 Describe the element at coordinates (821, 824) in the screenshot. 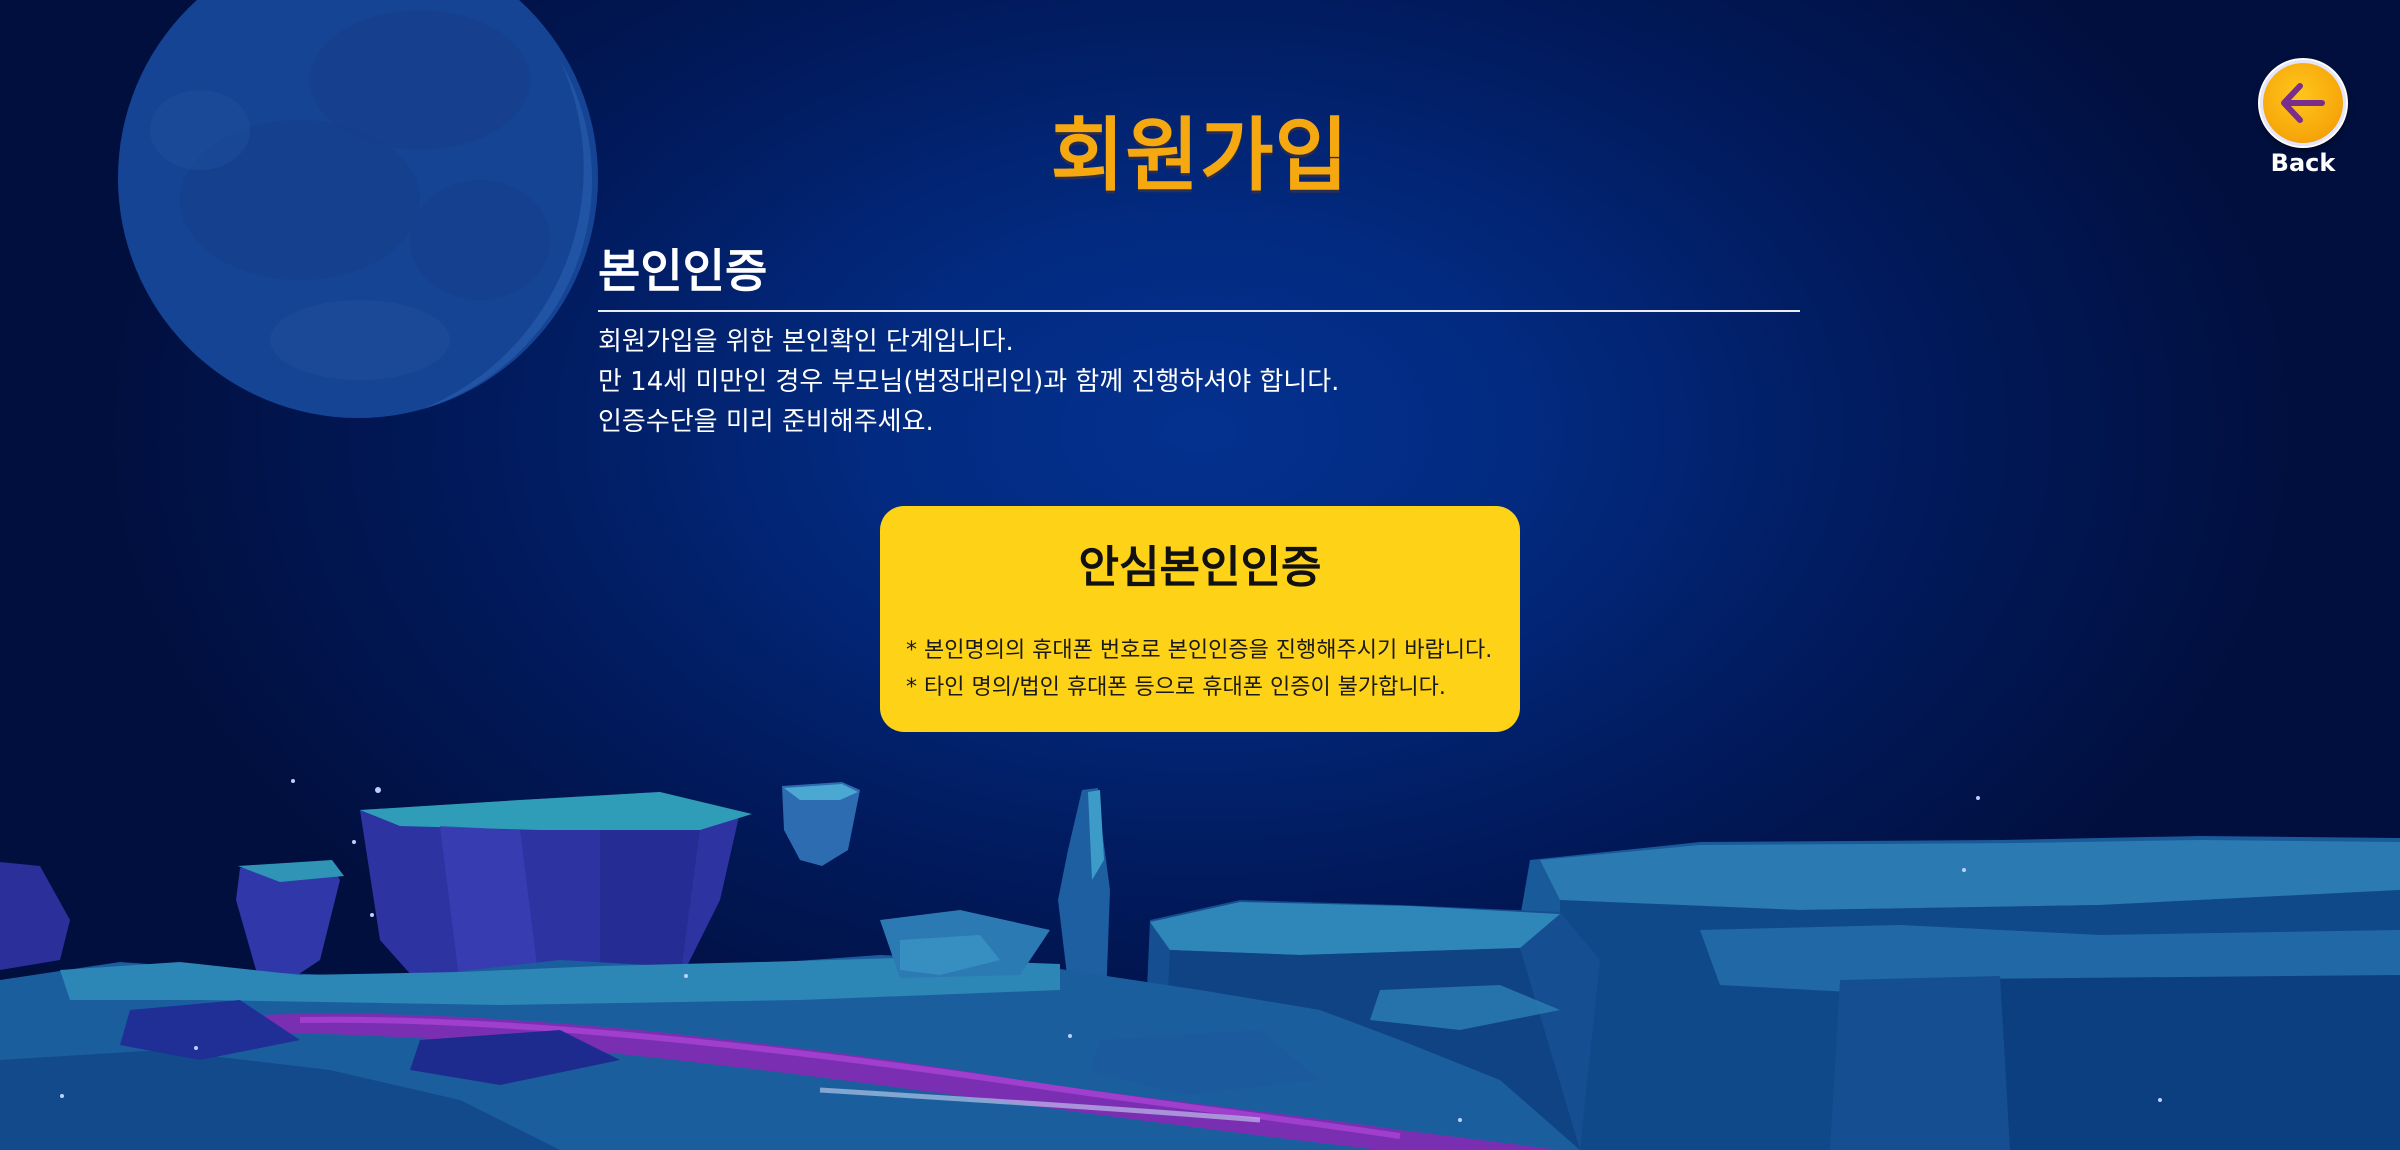

I see `floating-rock` at that location.